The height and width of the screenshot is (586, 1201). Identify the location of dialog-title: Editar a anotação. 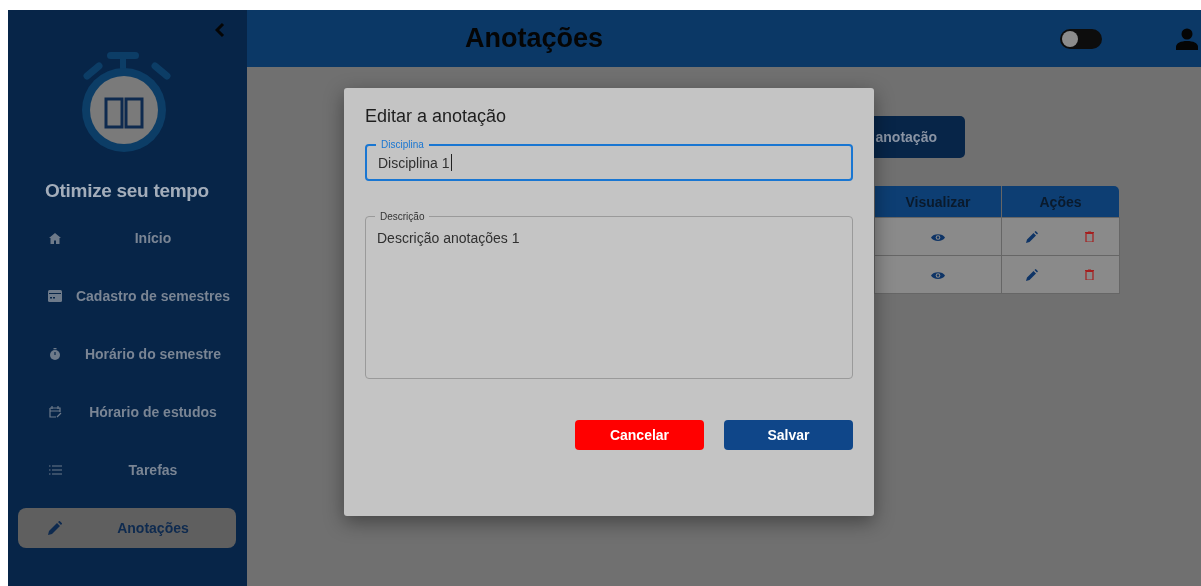
(436, 116).